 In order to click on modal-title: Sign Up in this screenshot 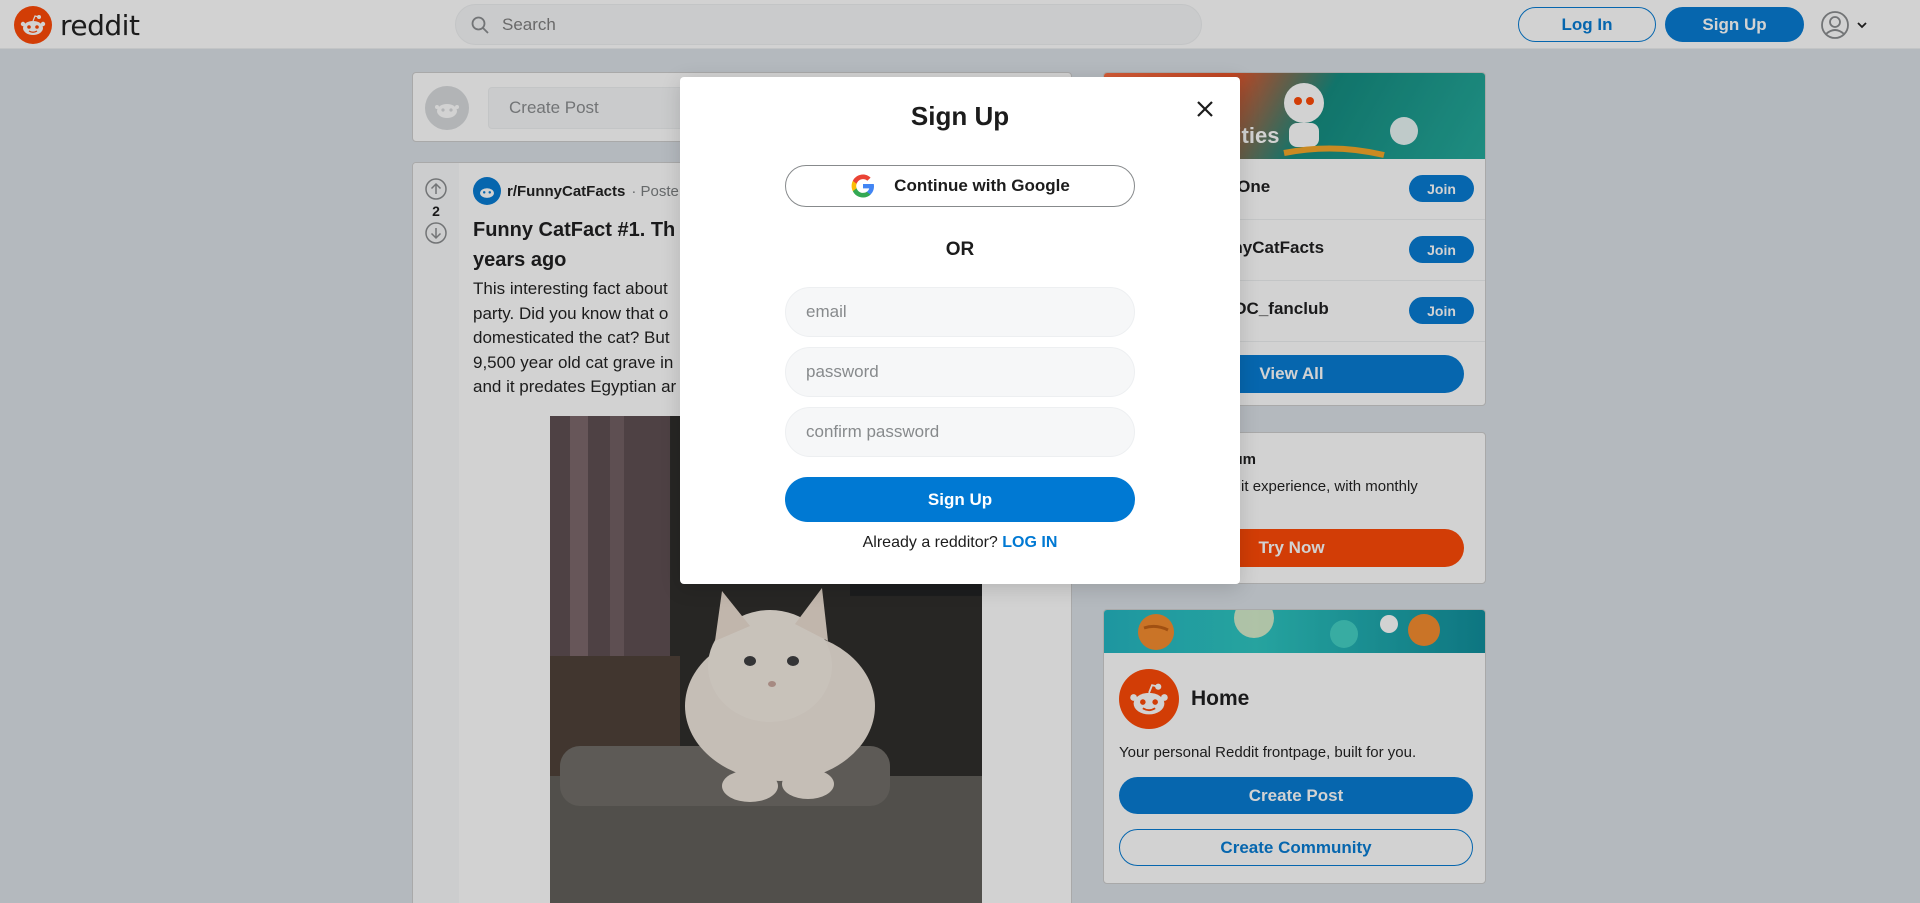, I will do `click(960, 116)`.